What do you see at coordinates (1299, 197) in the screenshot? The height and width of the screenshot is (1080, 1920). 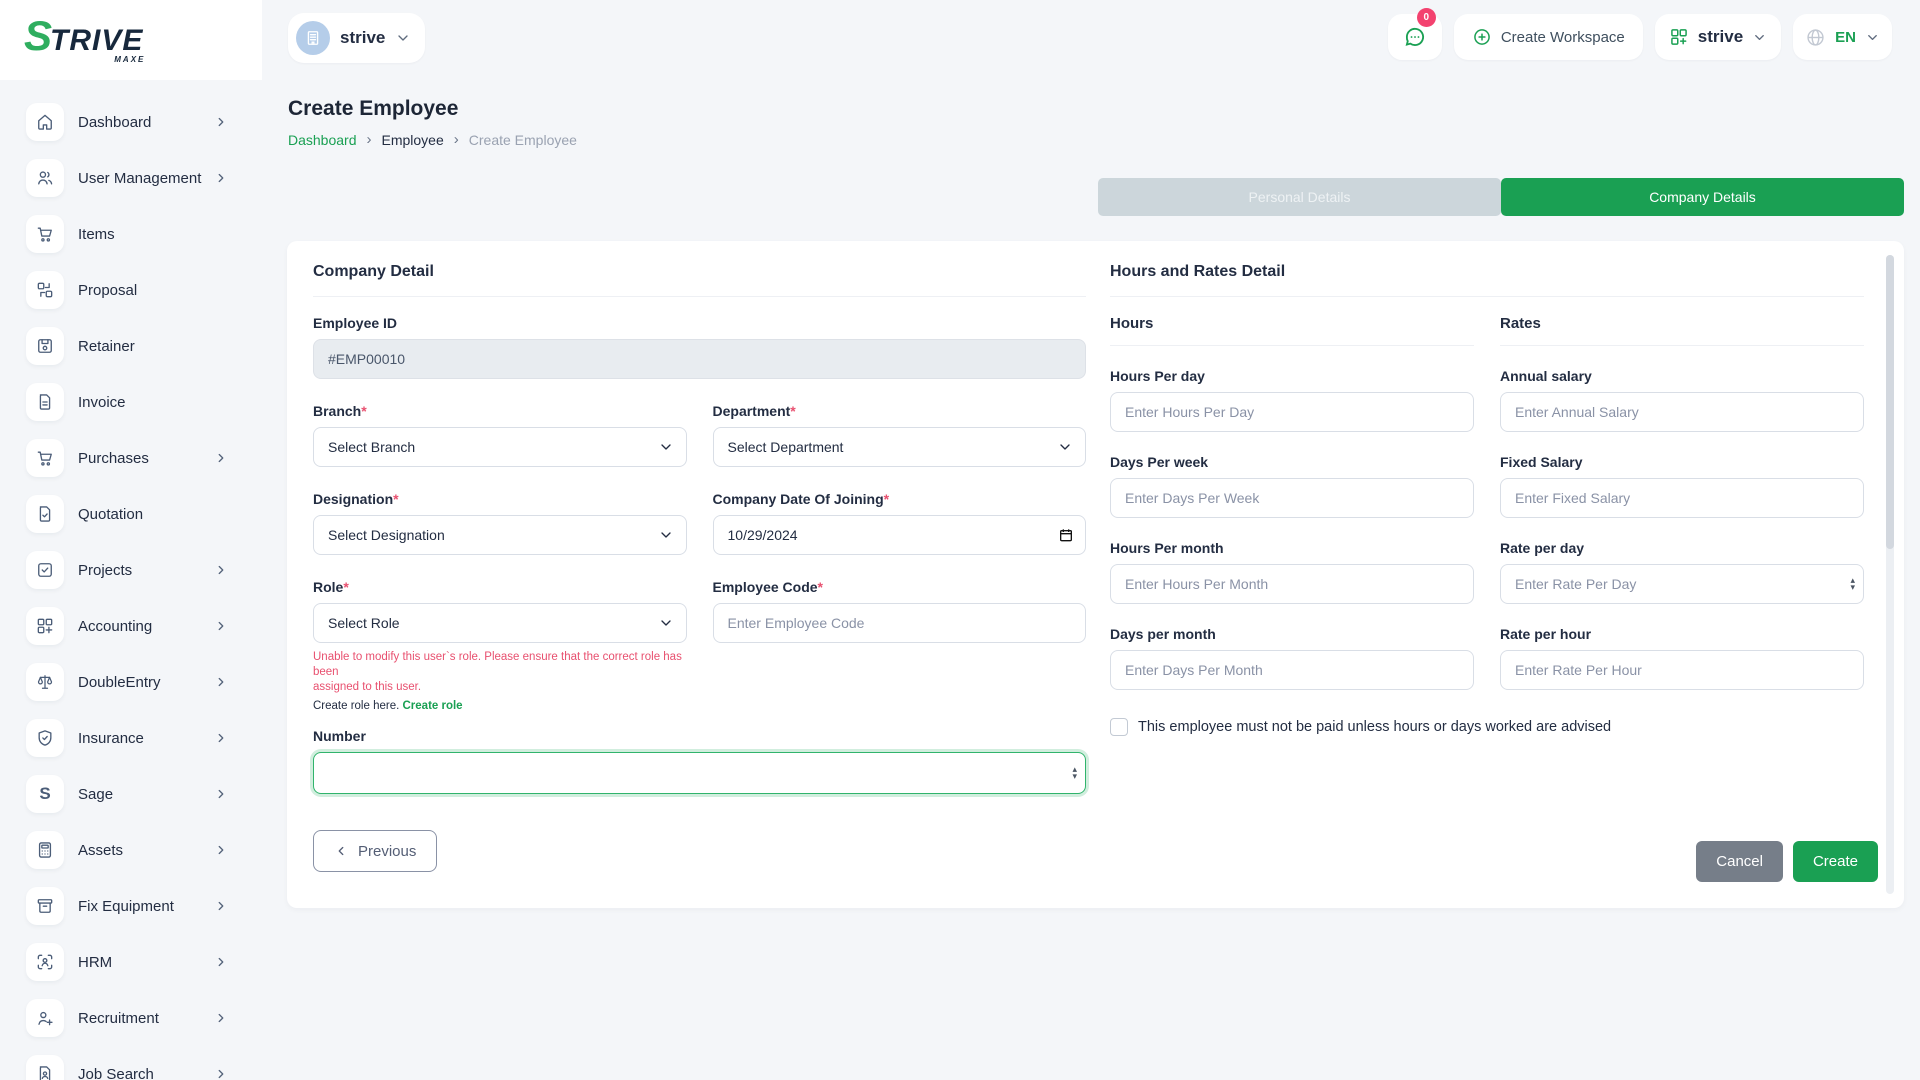 I see `tab-personal-details: Personal Details` at bounding box center [1299, 197].